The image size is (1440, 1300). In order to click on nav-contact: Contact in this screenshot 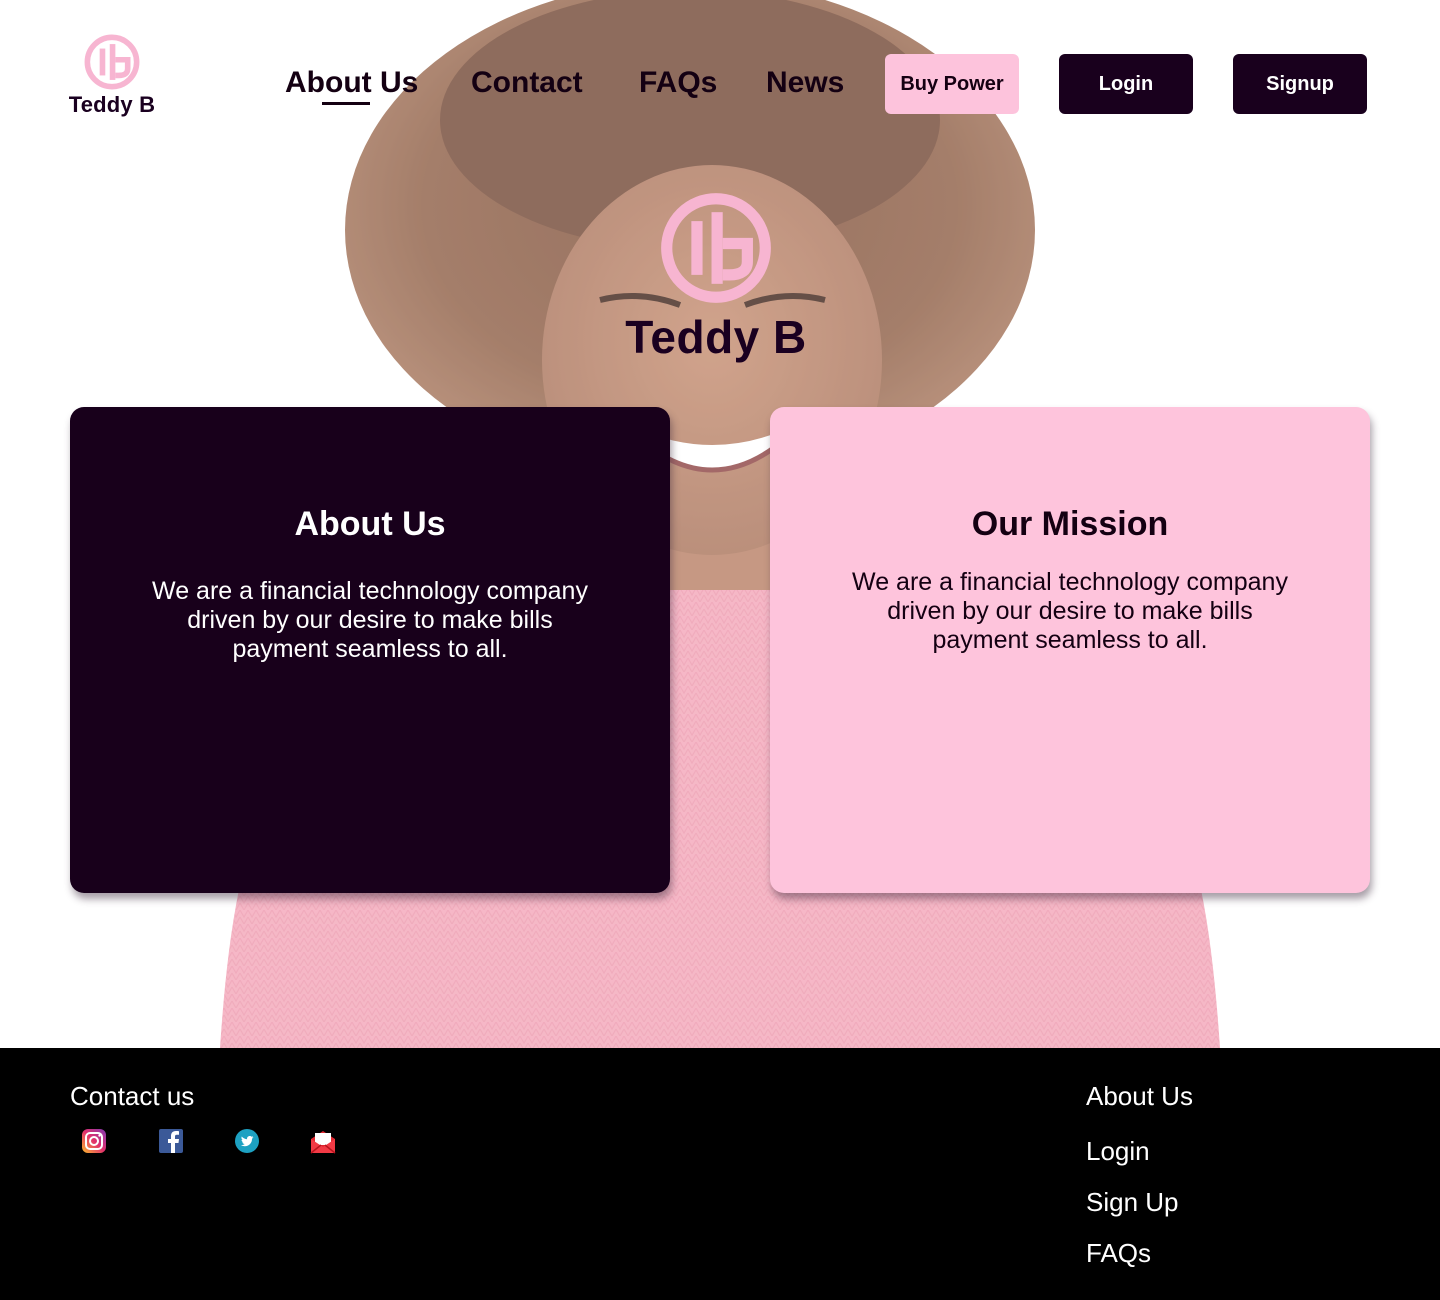, I will do `click(527, 83)`.